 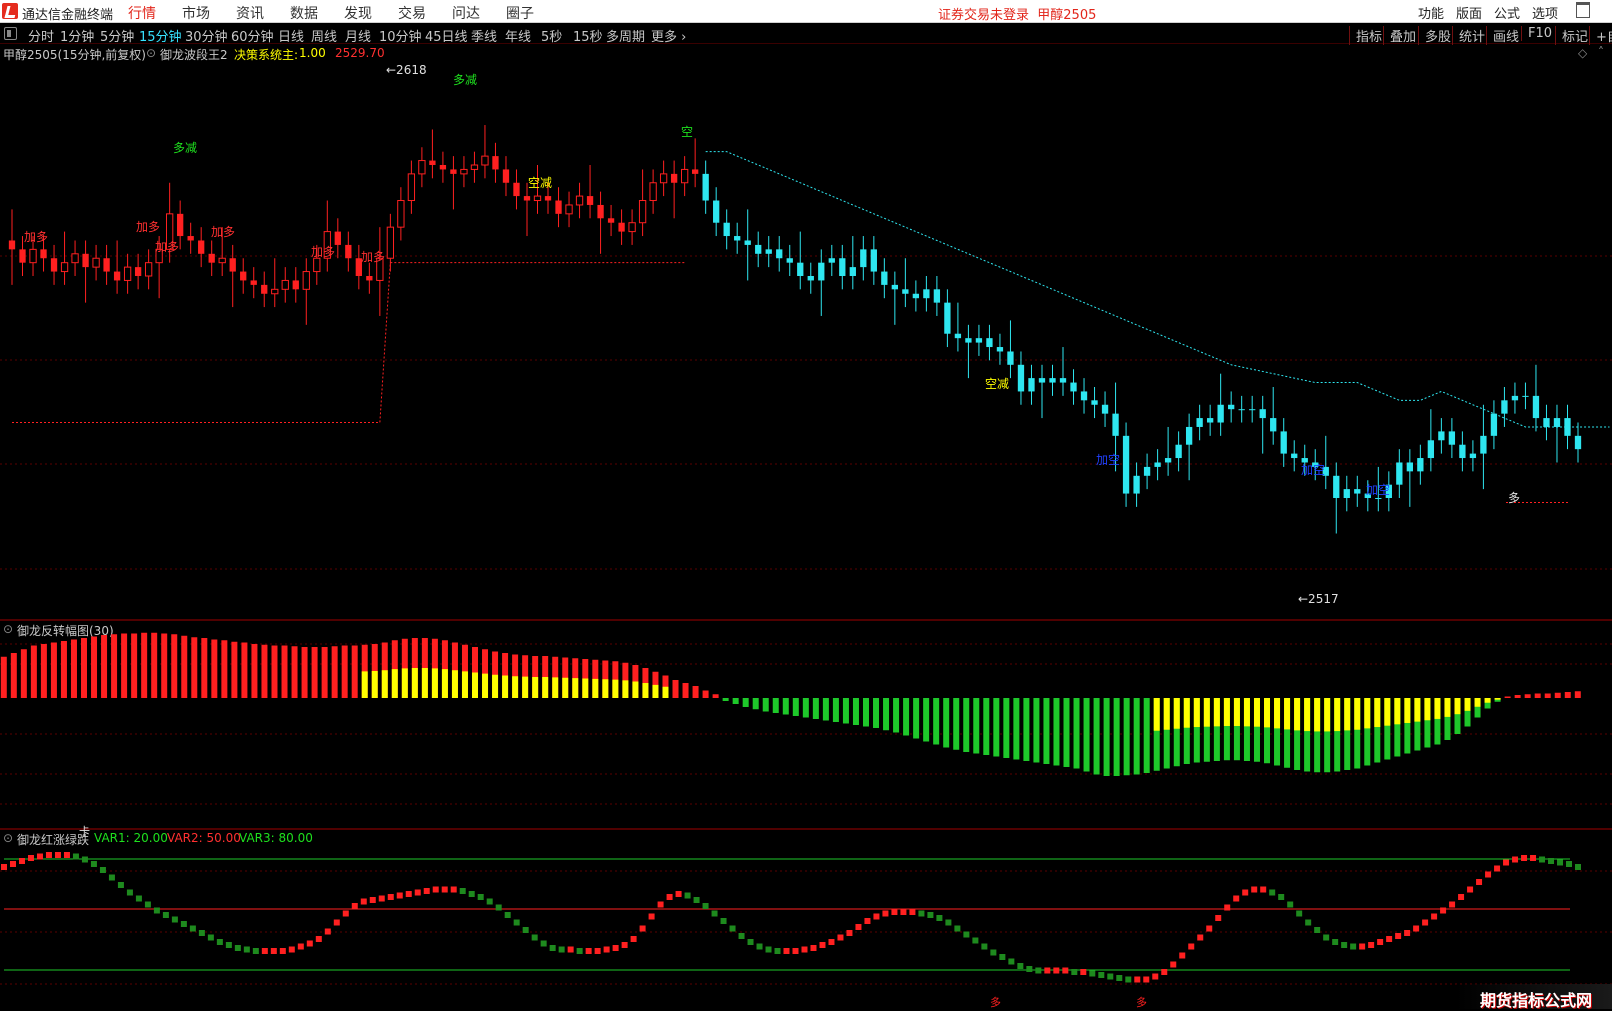 I want to click on tool-f10: F10, so click(x=1536, y=33).